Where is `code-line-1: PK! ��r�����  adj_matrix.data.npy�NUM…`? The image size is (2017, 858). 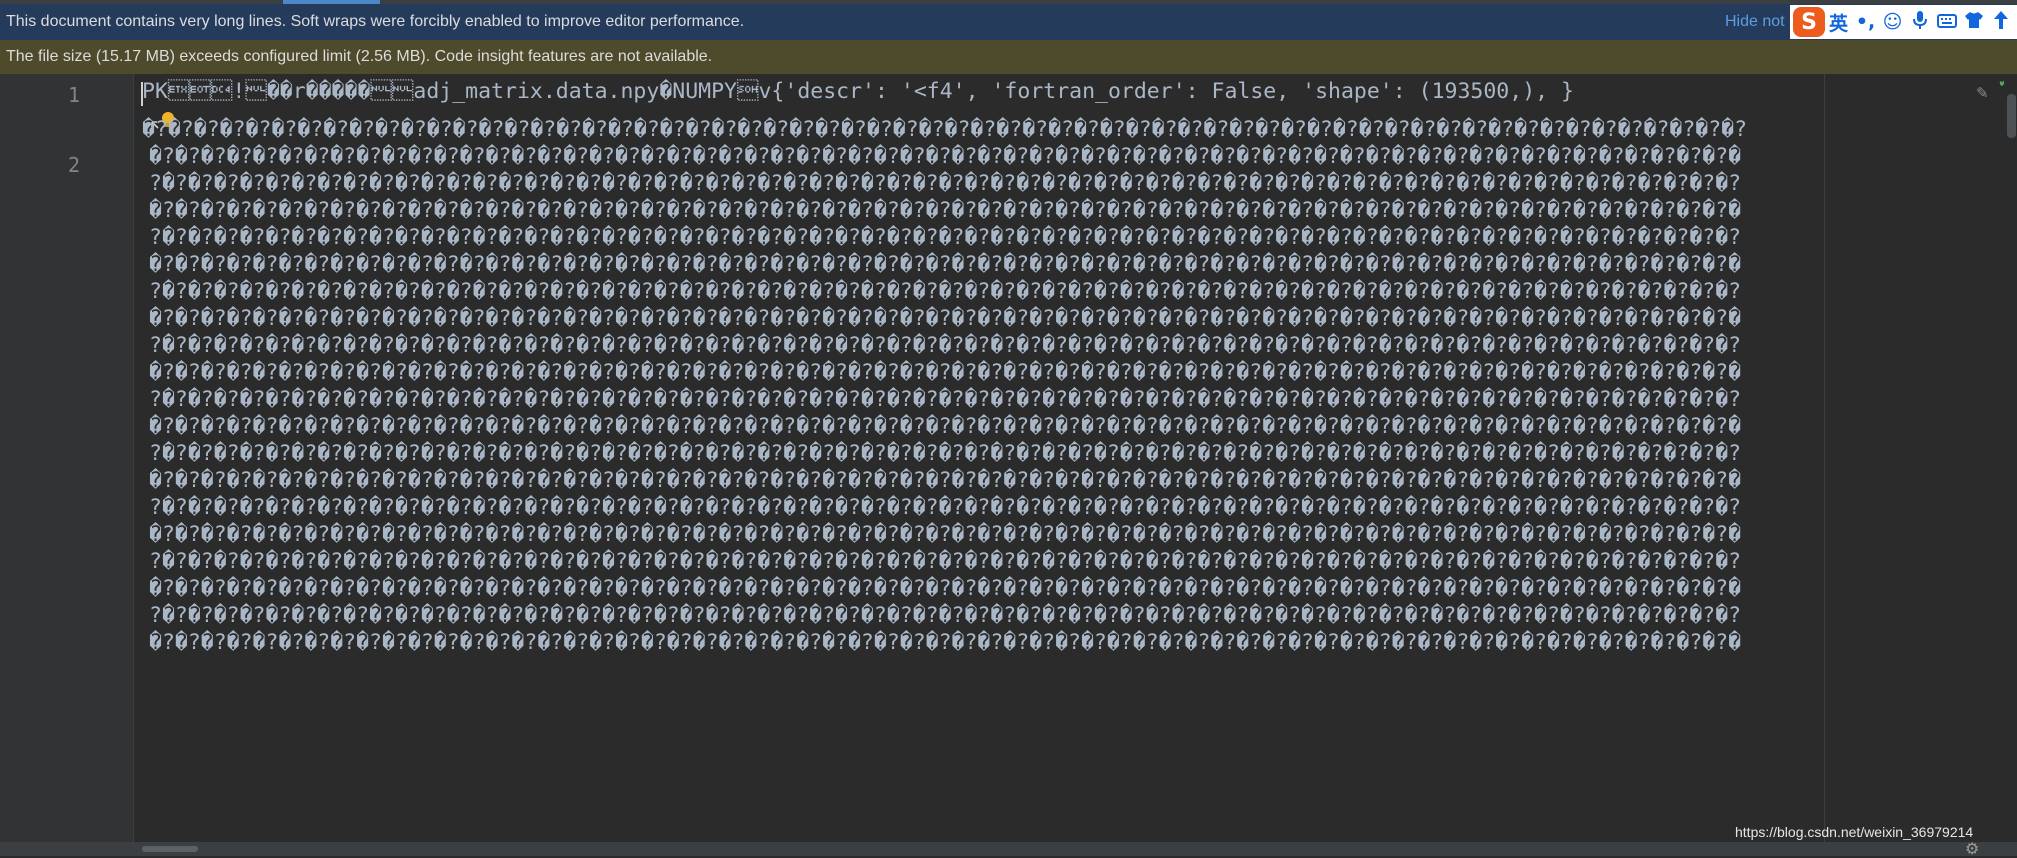 code-line-1: PK! ��r�����  adj_matrix.data.npy�NUM… is located at coordinates (858, 91).